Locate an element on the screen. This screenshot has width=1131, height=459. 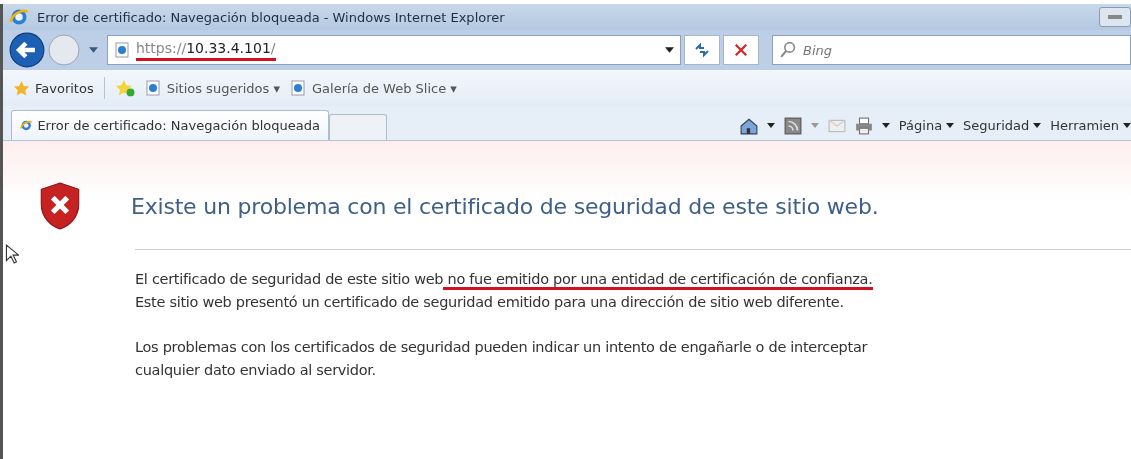
menu-button: Página is located at coordinates (926, 125).